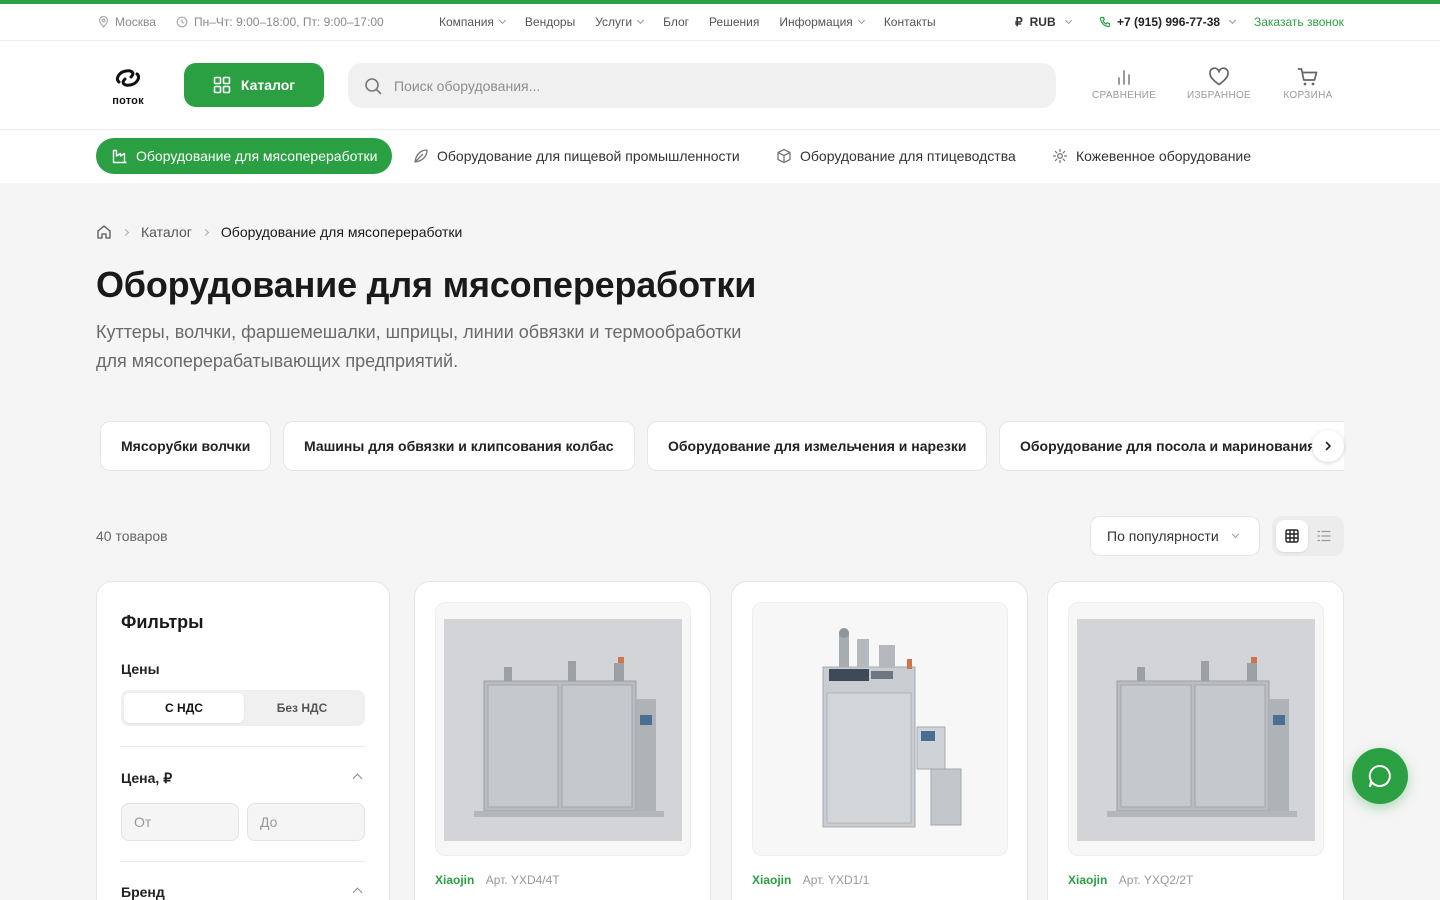  Describe the element at coordinates (522, 880) in the screenshot. I see `product-sku: Арт. YXD4/4T` at that location.